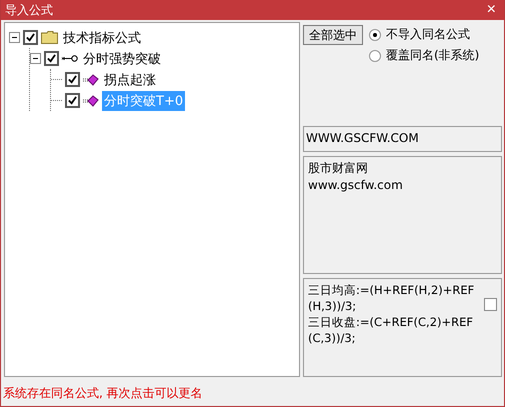  Describe the element at coordinates (122, 58) in the screenshot. I see `tree-item: 分时强势突破` at that location.